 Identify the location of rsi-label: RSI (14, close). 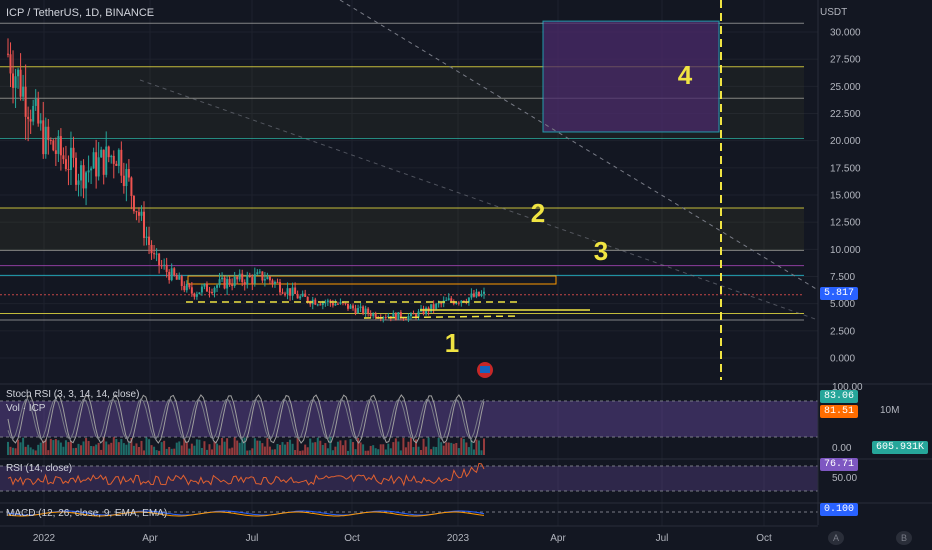
(39, 468).